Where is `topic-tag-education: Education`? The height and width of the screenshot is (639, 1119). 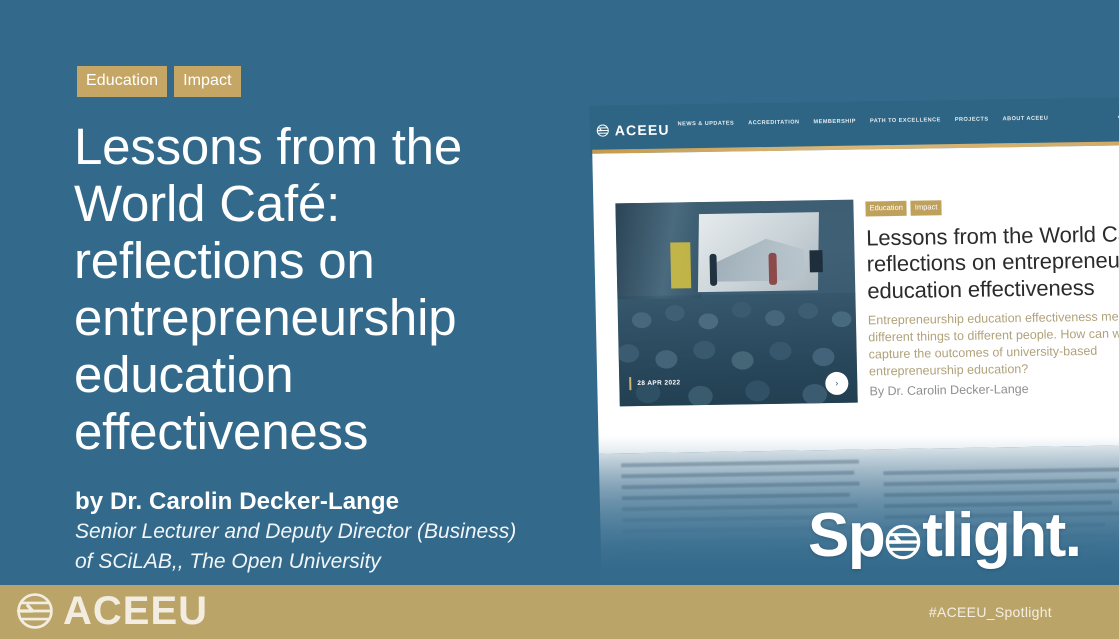 topic-tag-education: Education is located at coordinates (122, 81).